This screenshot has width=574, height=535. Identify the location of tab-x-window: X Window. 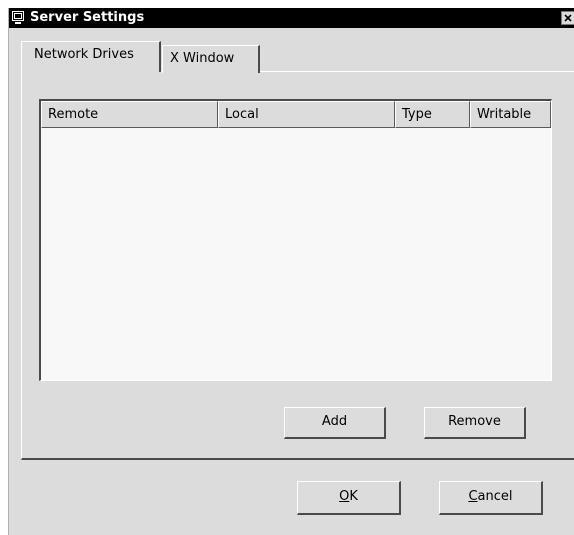
(211, 59).